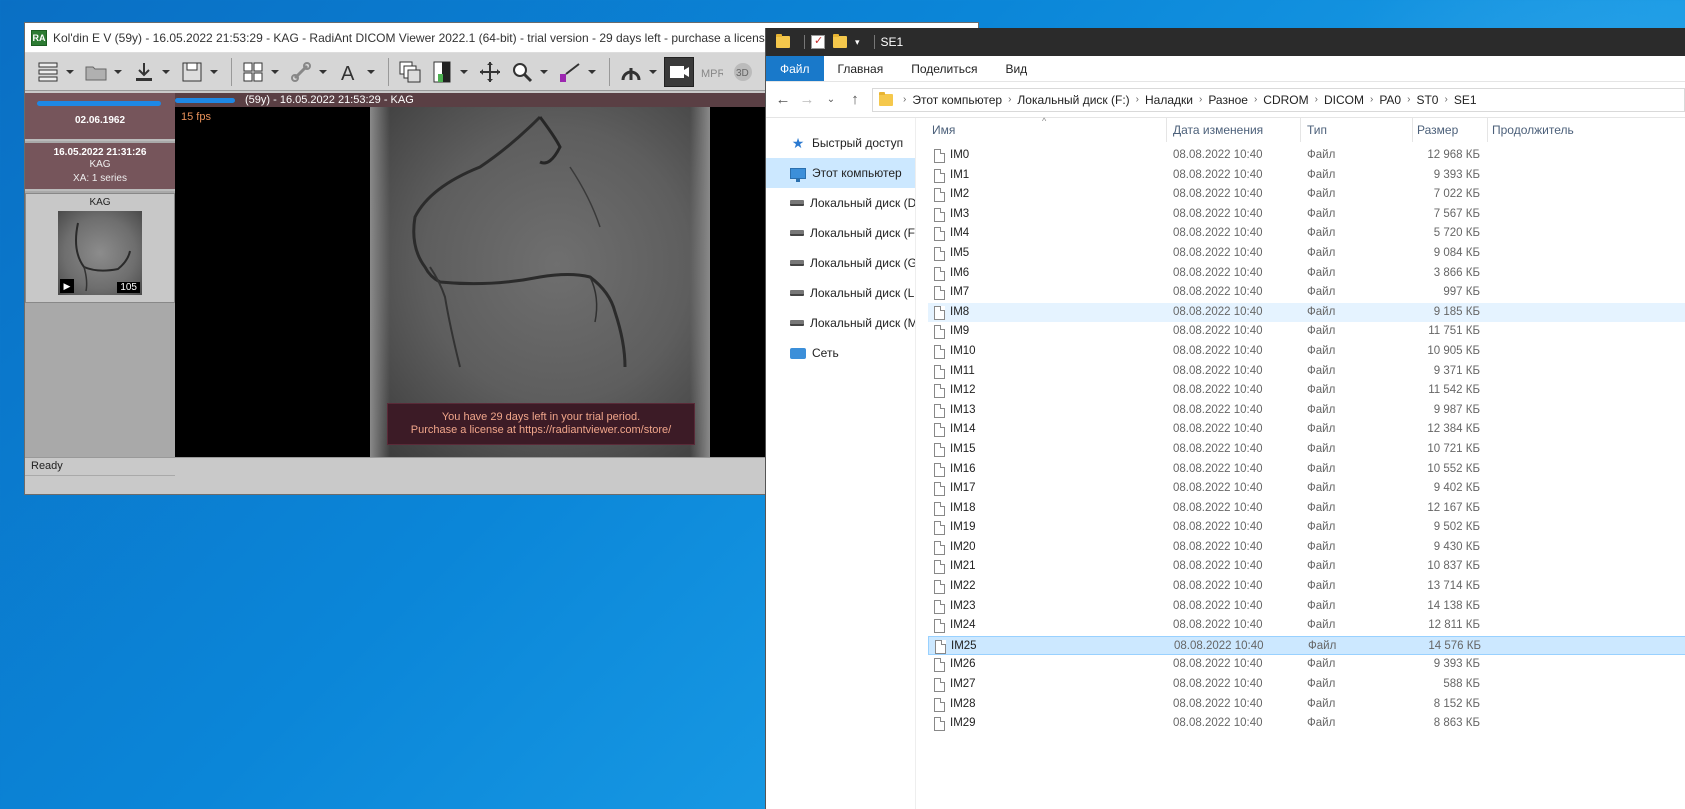 The width and height of the screenshot is (1685, 809). Describe the element at coordinates (253, 72) in the screenshot. I see `layout-grid-icon` at that location.